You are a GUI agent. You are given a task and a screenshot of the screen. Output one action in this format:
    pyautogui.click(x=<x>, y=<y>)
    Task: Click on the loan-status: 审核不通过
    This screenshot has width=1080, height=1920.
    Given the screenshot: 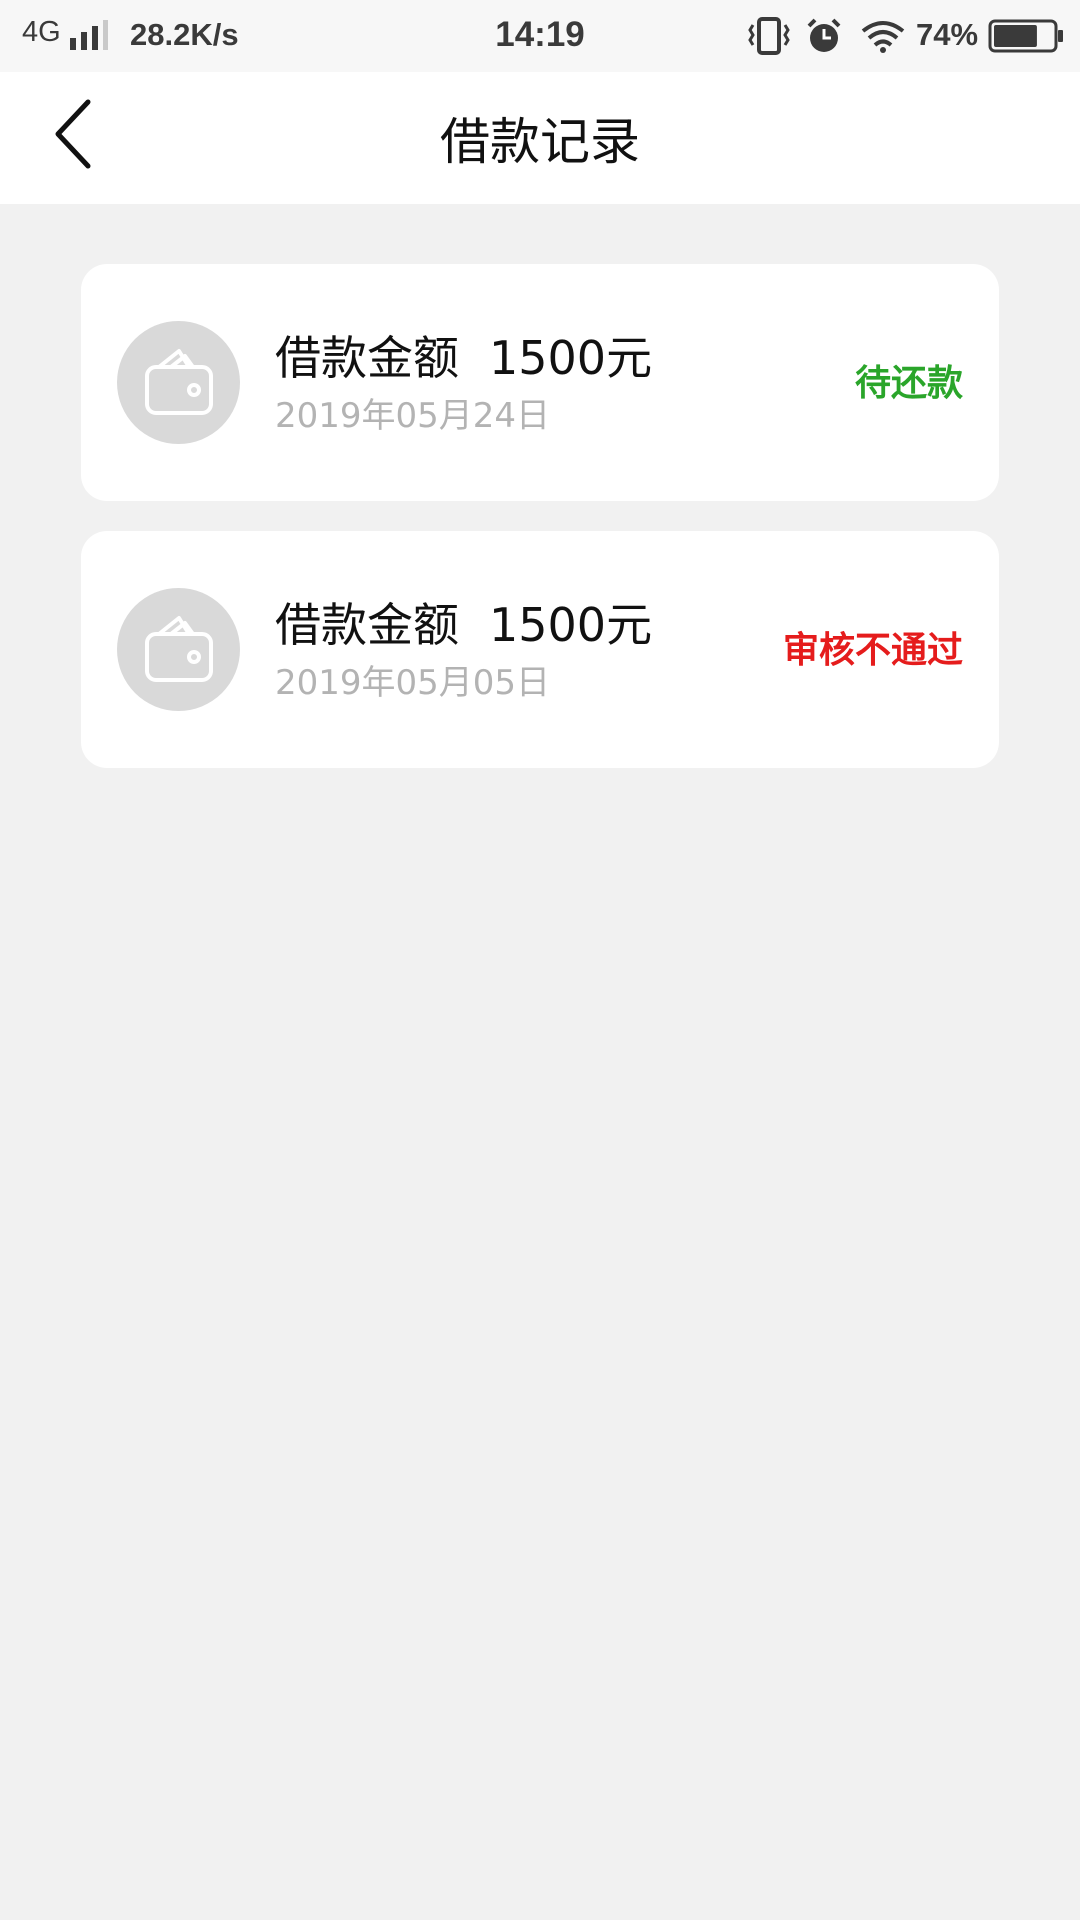 What is the action you would take?
    pyautogui.click(x=872, y=650)
    